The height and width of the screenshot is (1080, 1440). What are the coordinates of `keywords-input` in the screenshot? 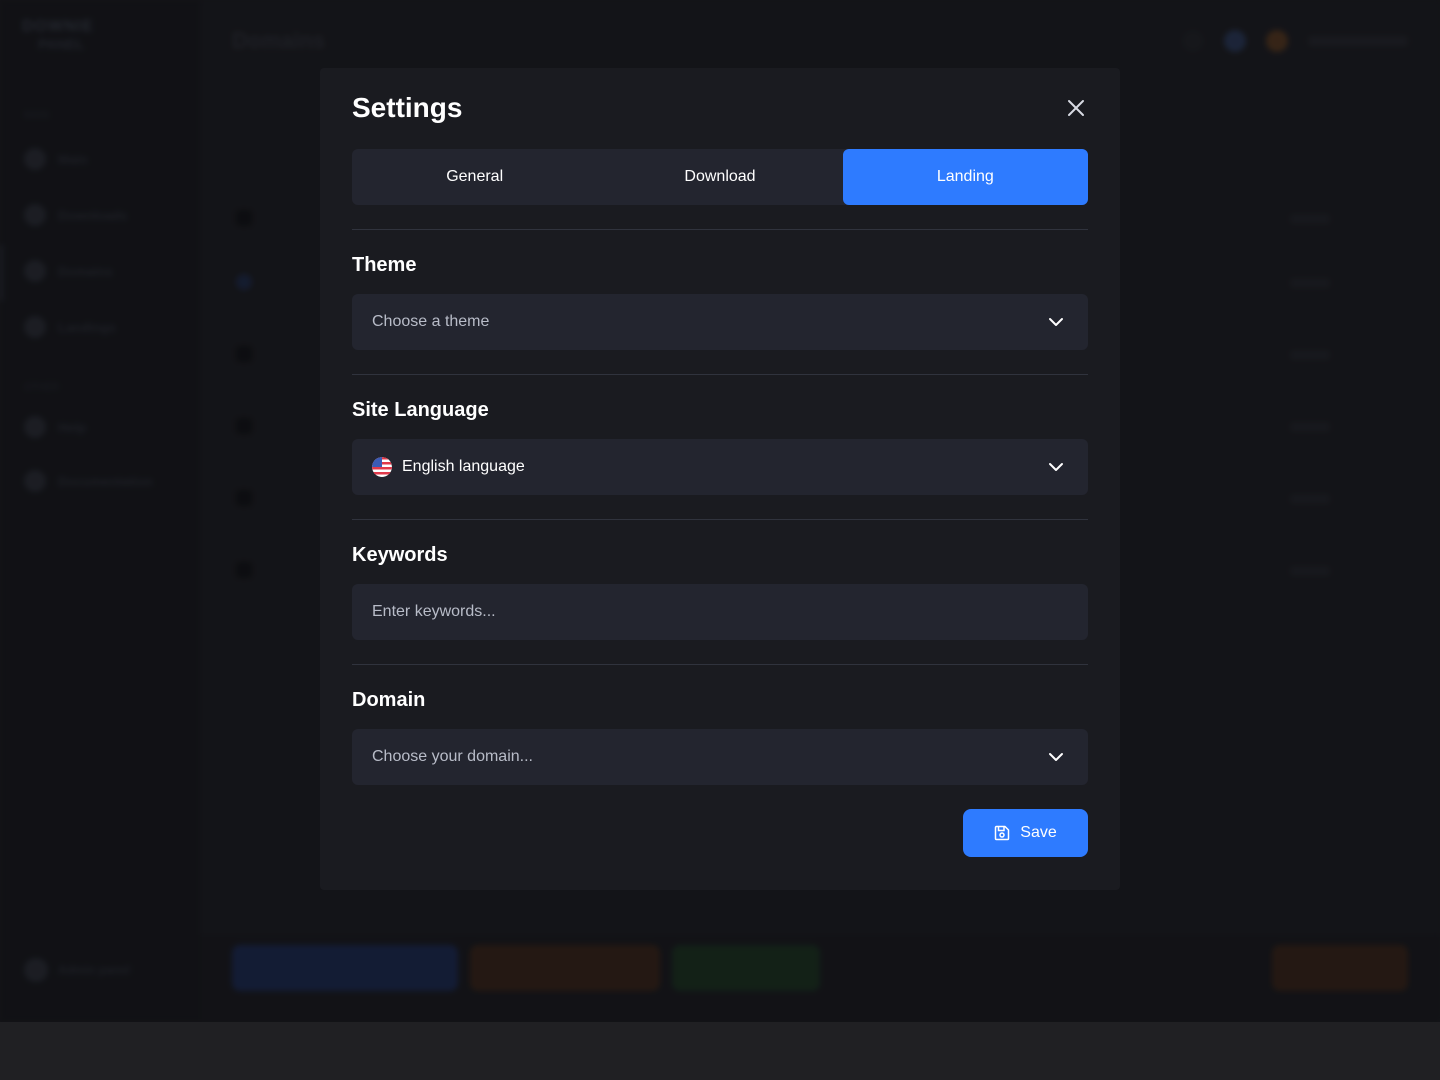 It's located at (720, 612).